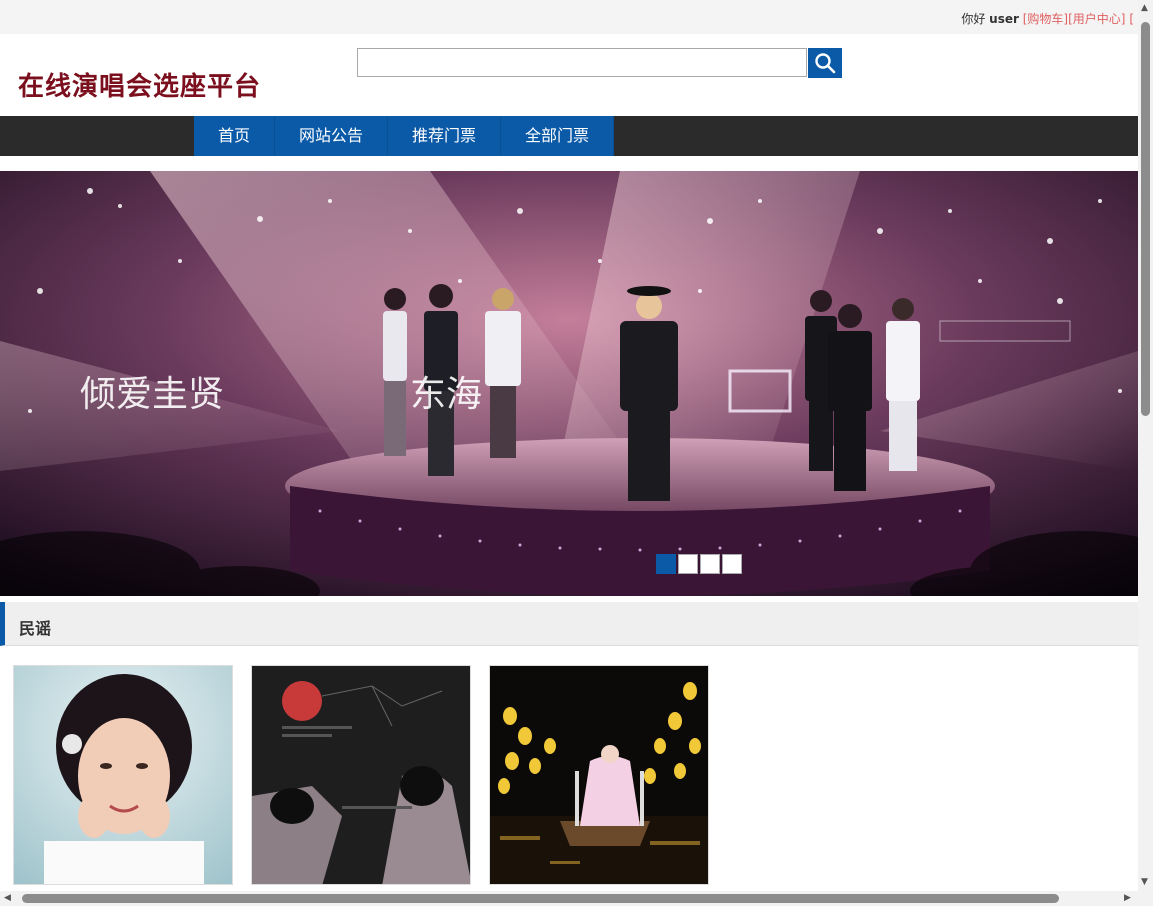 The image size is (1153, 906). I want to click on horizontal-scrollbar: ◀ ▶, so click(569, 898).